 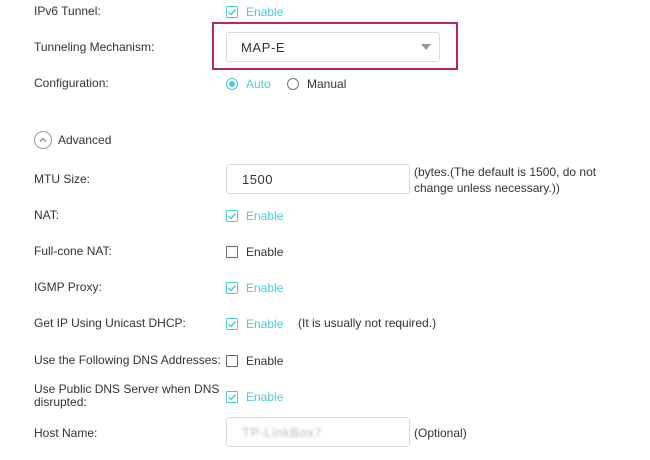 What do you see at coordinates (327, 84) in the screenshot?
I see `manual-option-label: Manual` at bounding box center [327, 84].